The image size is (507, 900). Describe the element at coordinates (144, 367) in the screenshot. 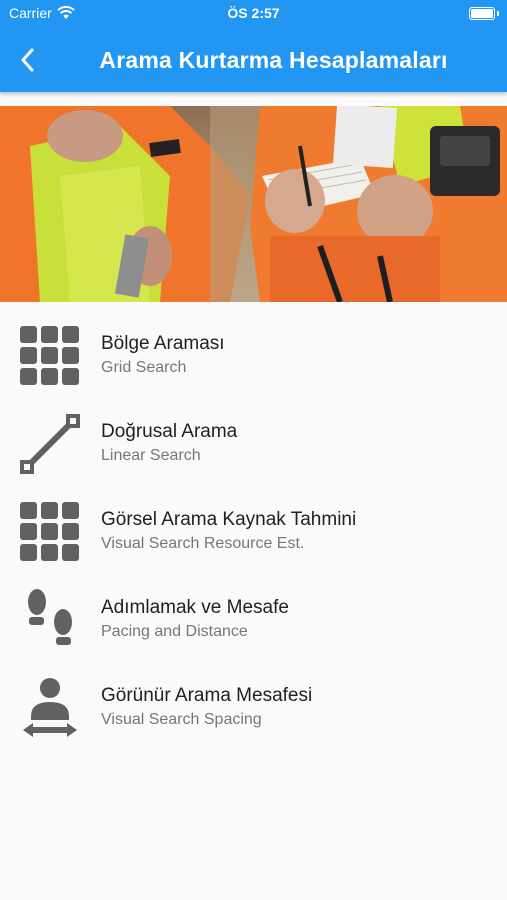

I see `menu-item-subtitle: Grid Search` at that location.